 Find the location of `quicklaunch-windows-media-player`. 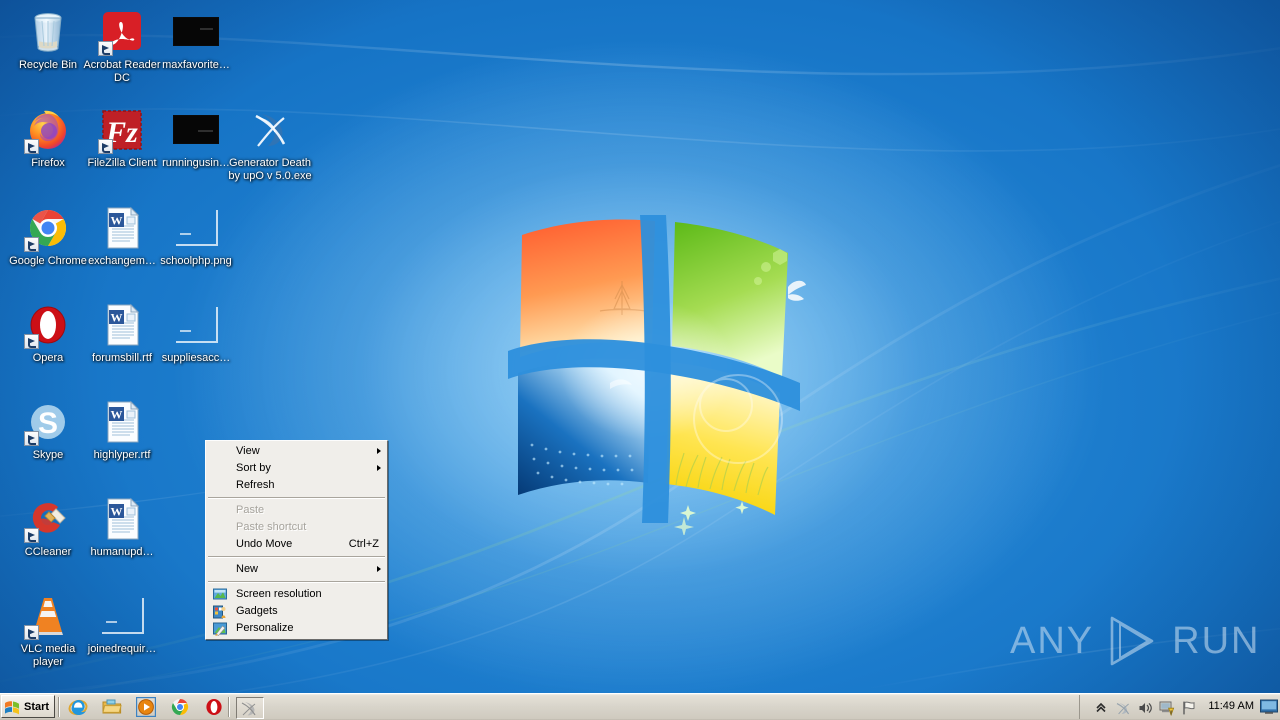

quicklaunch-windows-media-player is located at coordinates (146, 707).